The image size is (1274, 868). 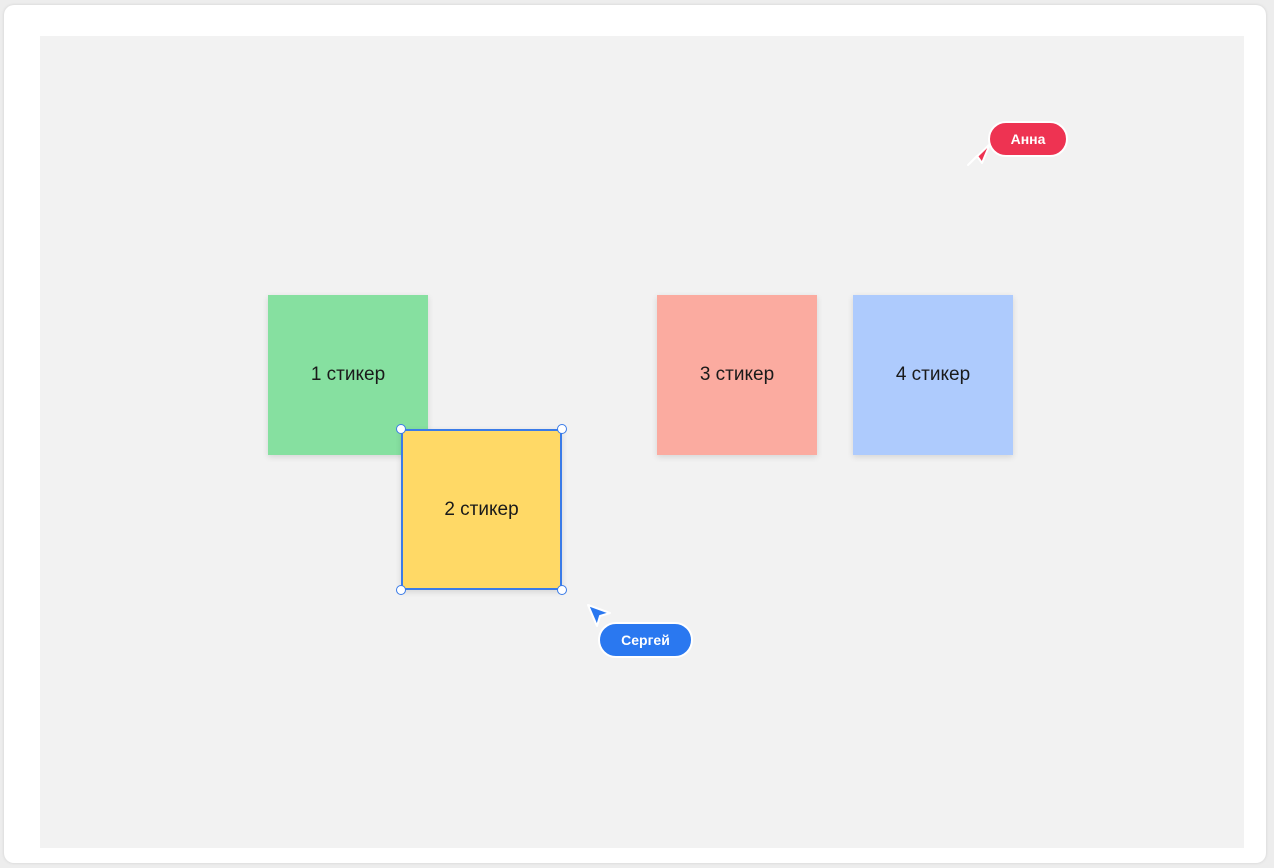 I want to click on sticker-label: 4 стикер, so click(x=933, y=374).